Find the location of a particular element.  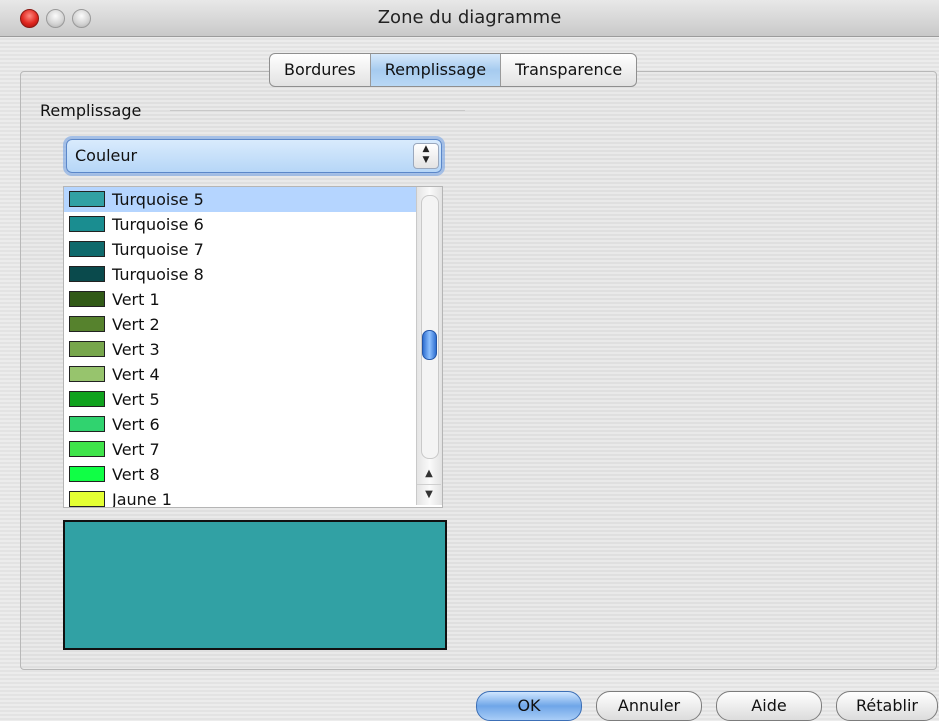

scroll-thumb is located at coordinates (429, 345).